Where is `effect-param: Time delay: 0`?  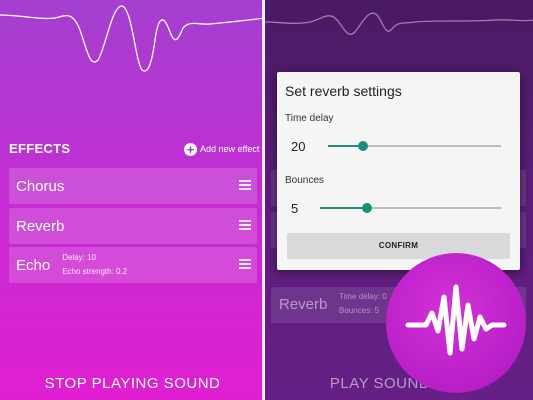
effect-param: Time delay: 0 is located at coordinates (363, 296).